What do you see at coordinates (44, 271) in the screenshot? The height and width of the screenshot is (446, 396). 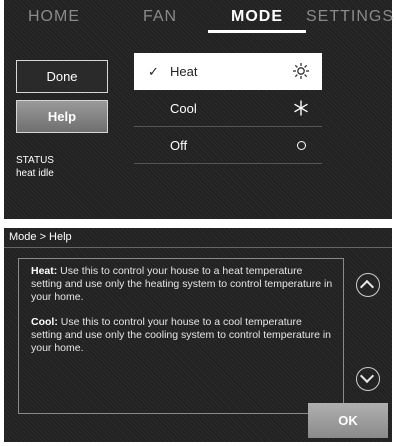 I see `help-heading-heat: Heat:` at bounding box center [44, 271].